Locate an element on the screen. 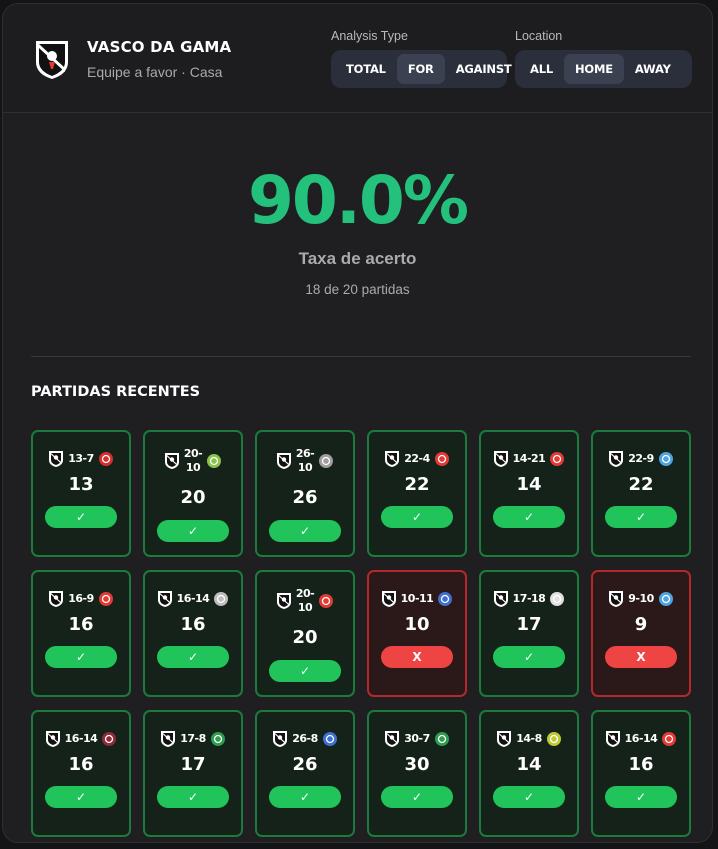 The height and width of the screenshot is (849, 718). internacional-crest-icon is located at coordinates (669, 739).